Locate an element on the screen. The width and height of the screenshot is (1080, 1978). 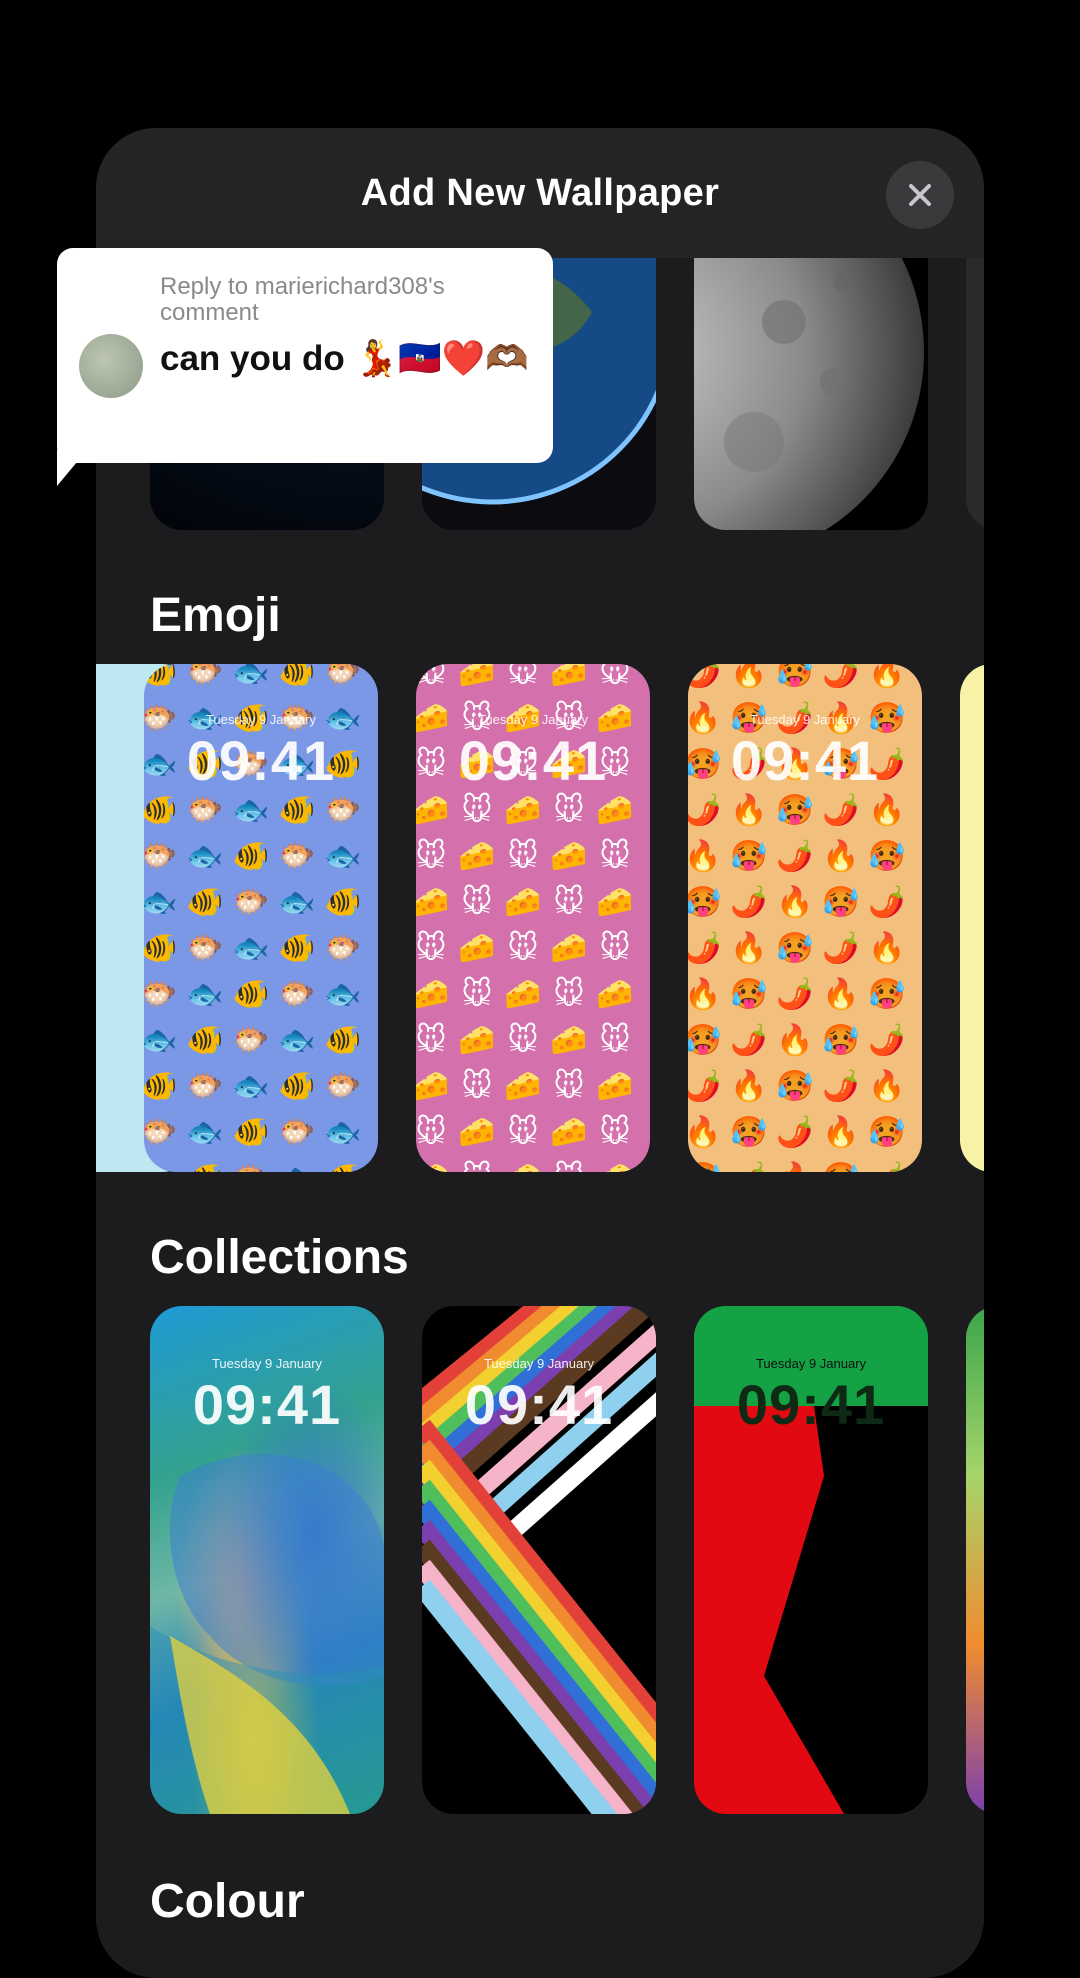
wallpaper-peek is located at coordinates (975, 394).